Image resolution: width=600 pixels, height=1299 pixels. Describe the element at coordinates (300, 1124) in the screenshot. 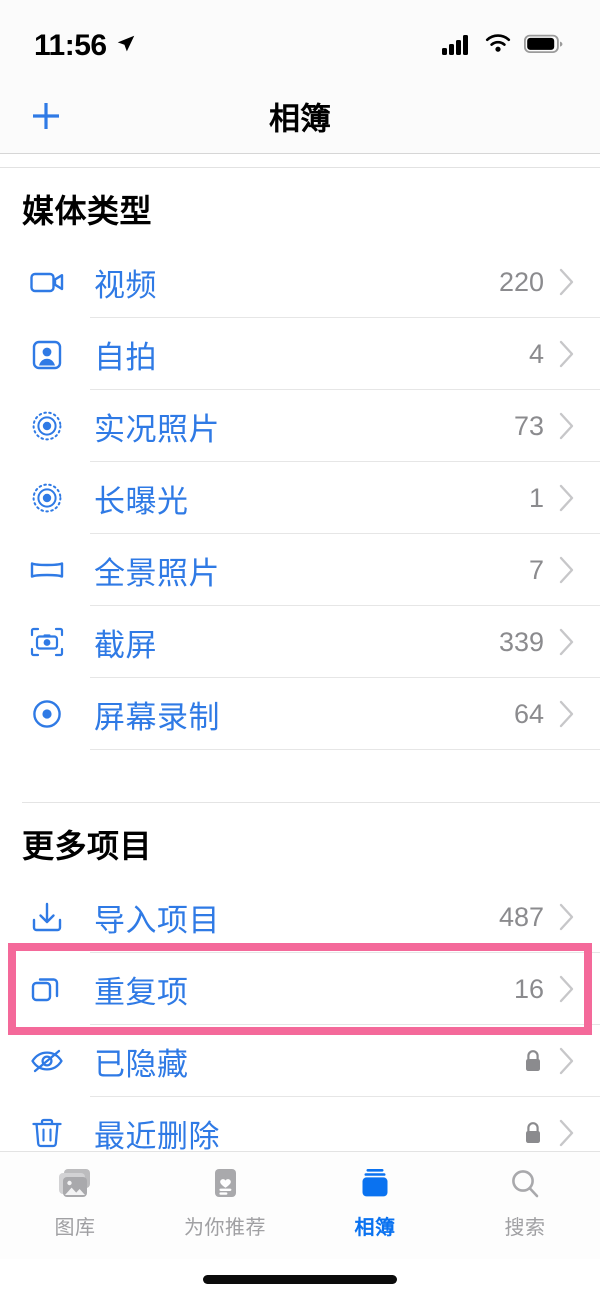

I see `row-recently-deleted: 最近删除` at that location.